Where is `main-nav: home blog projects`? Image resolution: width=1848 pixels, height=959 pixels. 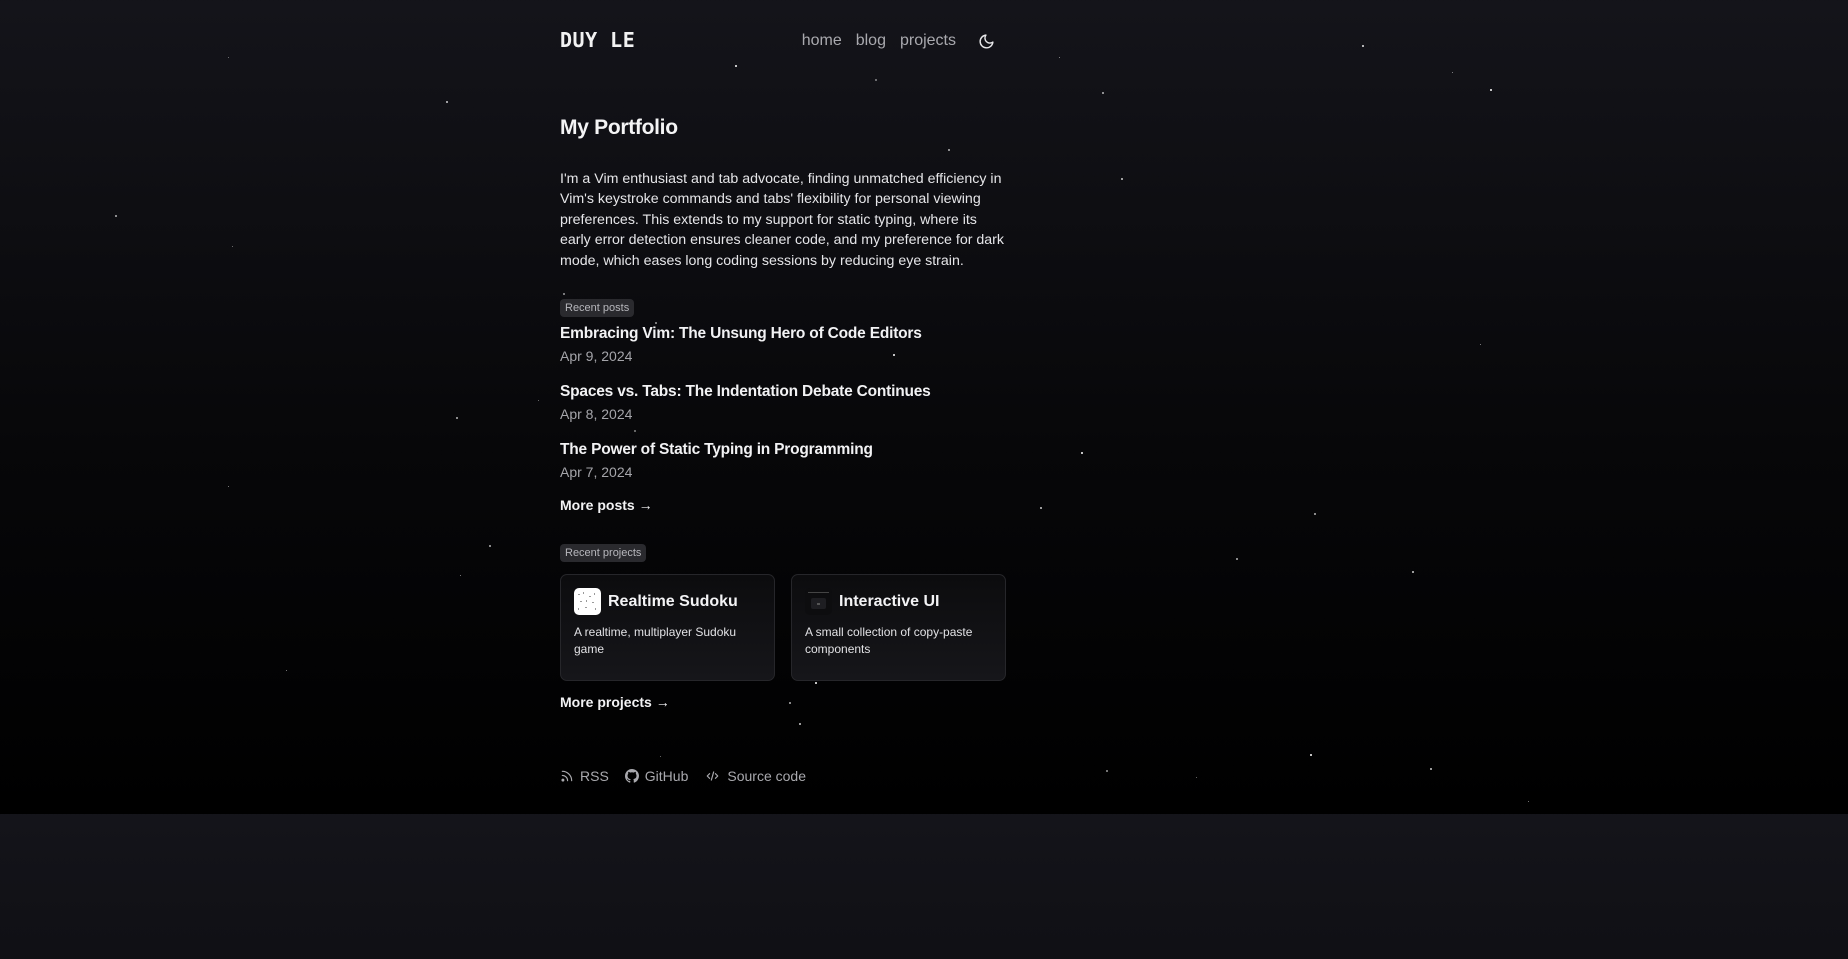 main-nav: home blog projects is located at coordinates (905, 41).